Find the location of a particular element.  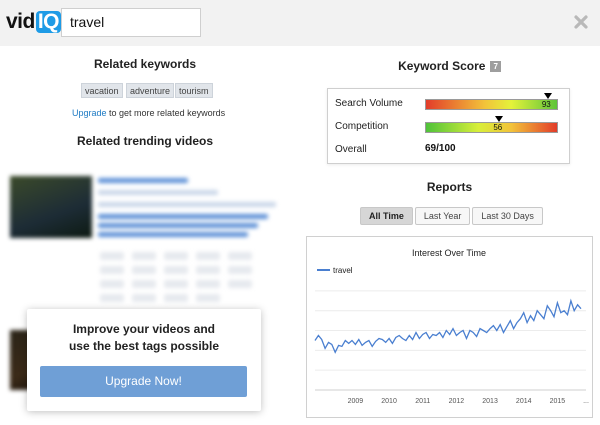

overall-label: Overall is located at coordinates (351, 149).